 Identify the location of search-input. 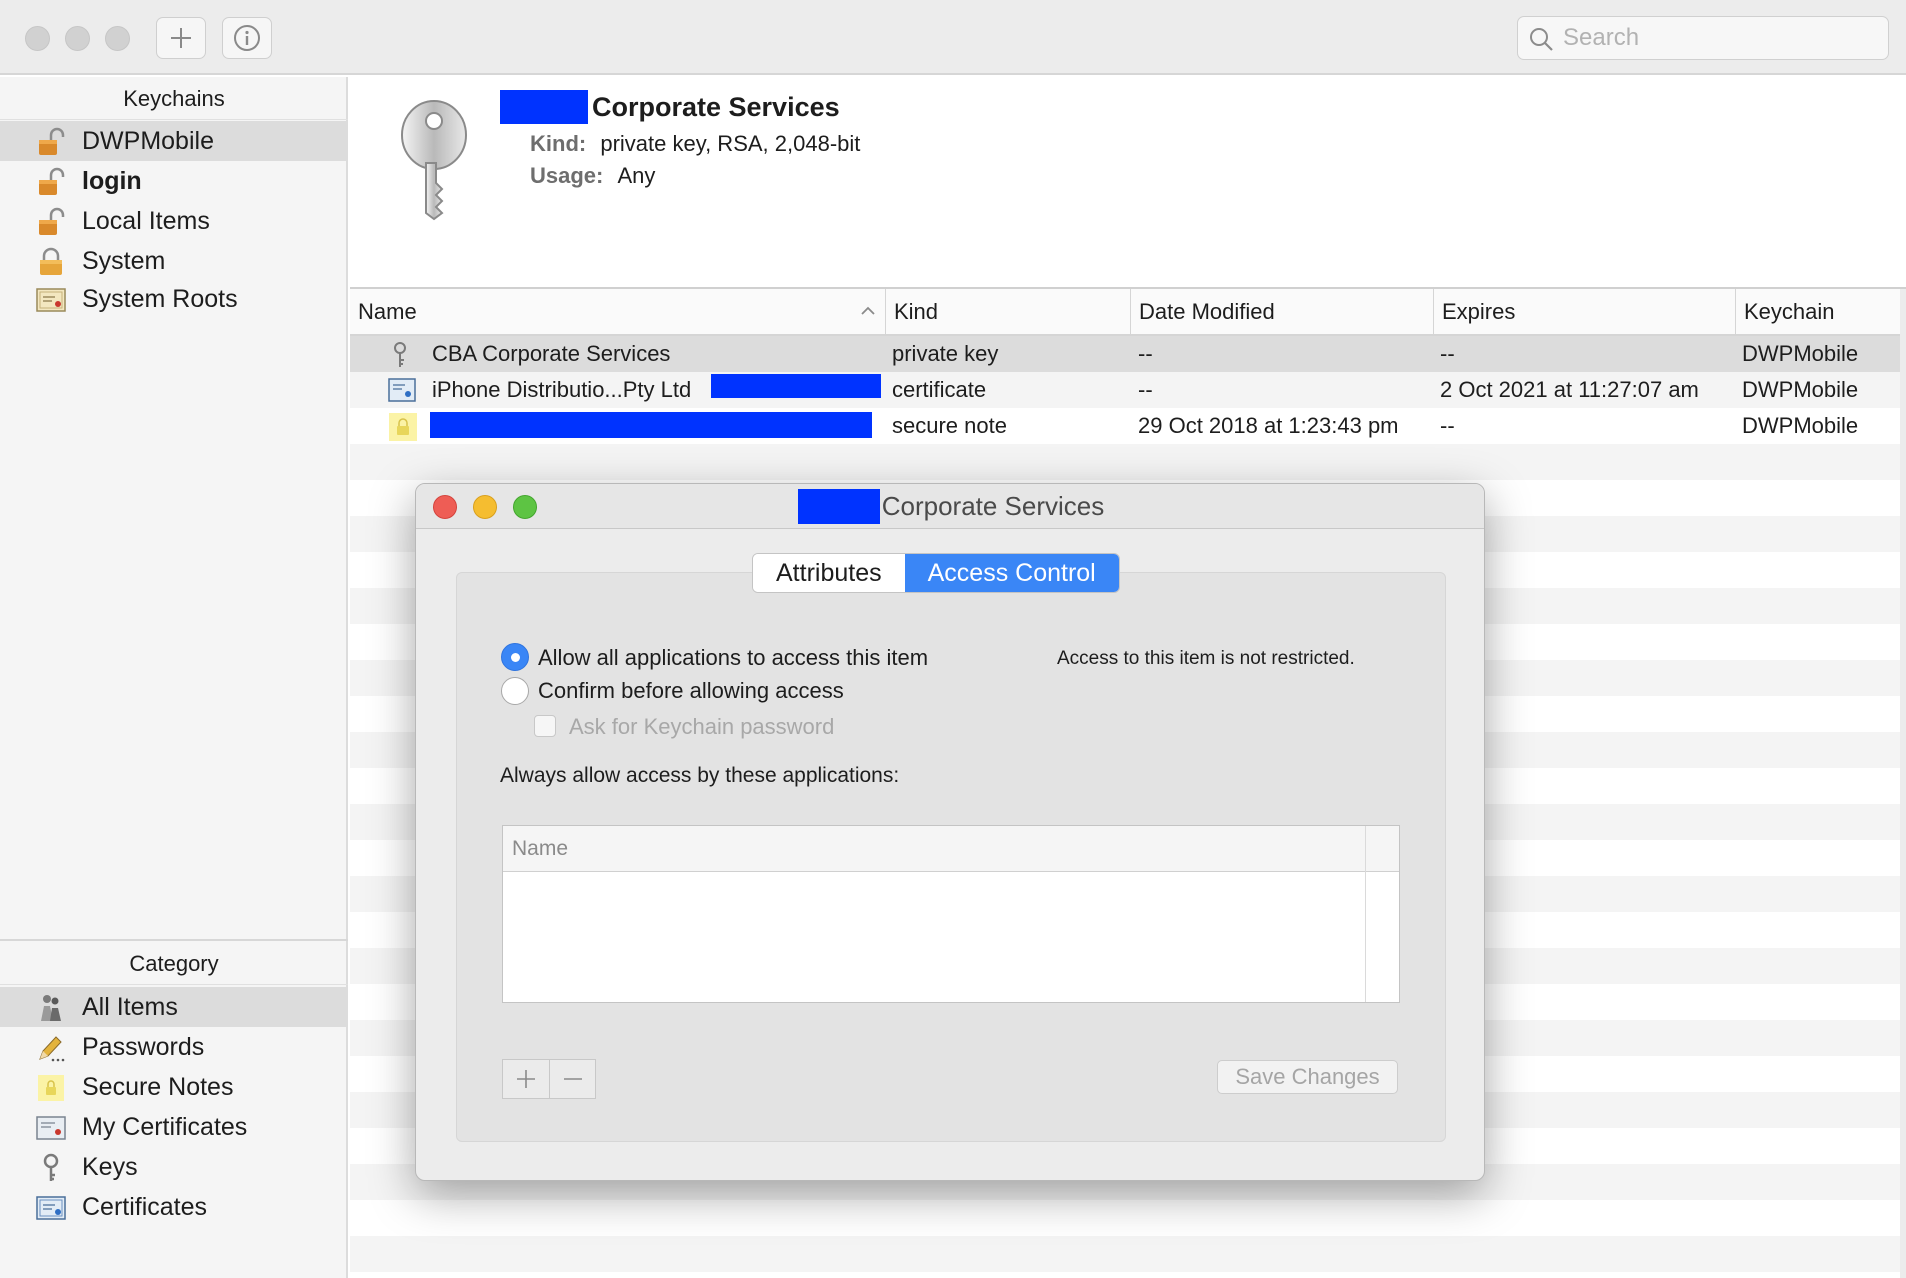
(1723, 38).